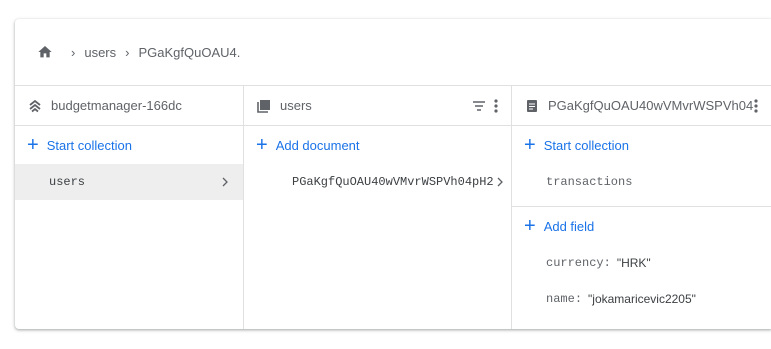  What do you see at coordinates (575, 263) in the screenshot?
I see `field-key: currency` at bounding box center [575, 263].